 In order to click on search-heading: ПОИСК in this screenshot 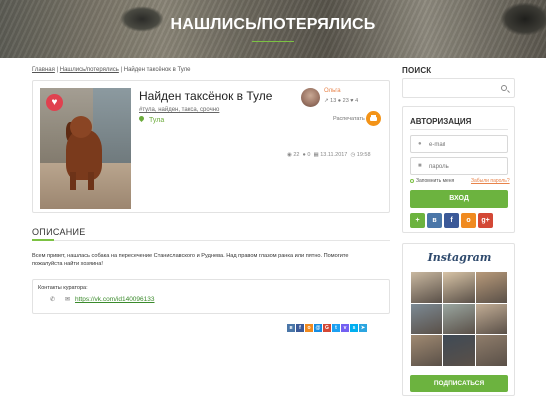, I will do `click(417, 70)`.